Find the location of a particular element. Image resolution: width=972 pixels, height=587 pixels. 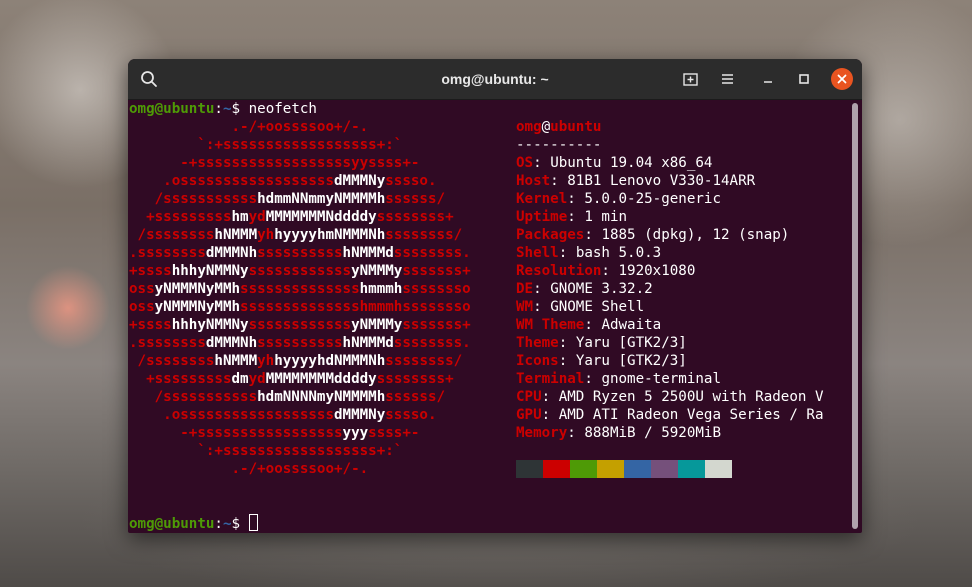

ascii-art-segment: ssssss/ is located at coordinates (415, 199).